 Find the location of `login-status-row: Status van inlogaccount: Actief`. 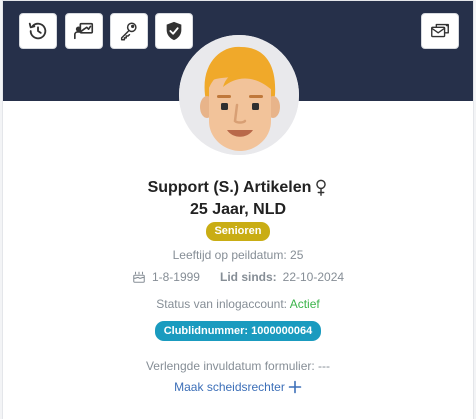

login-status-row: Status van inlogaccount: Actief is located at coordinates (238, 304).